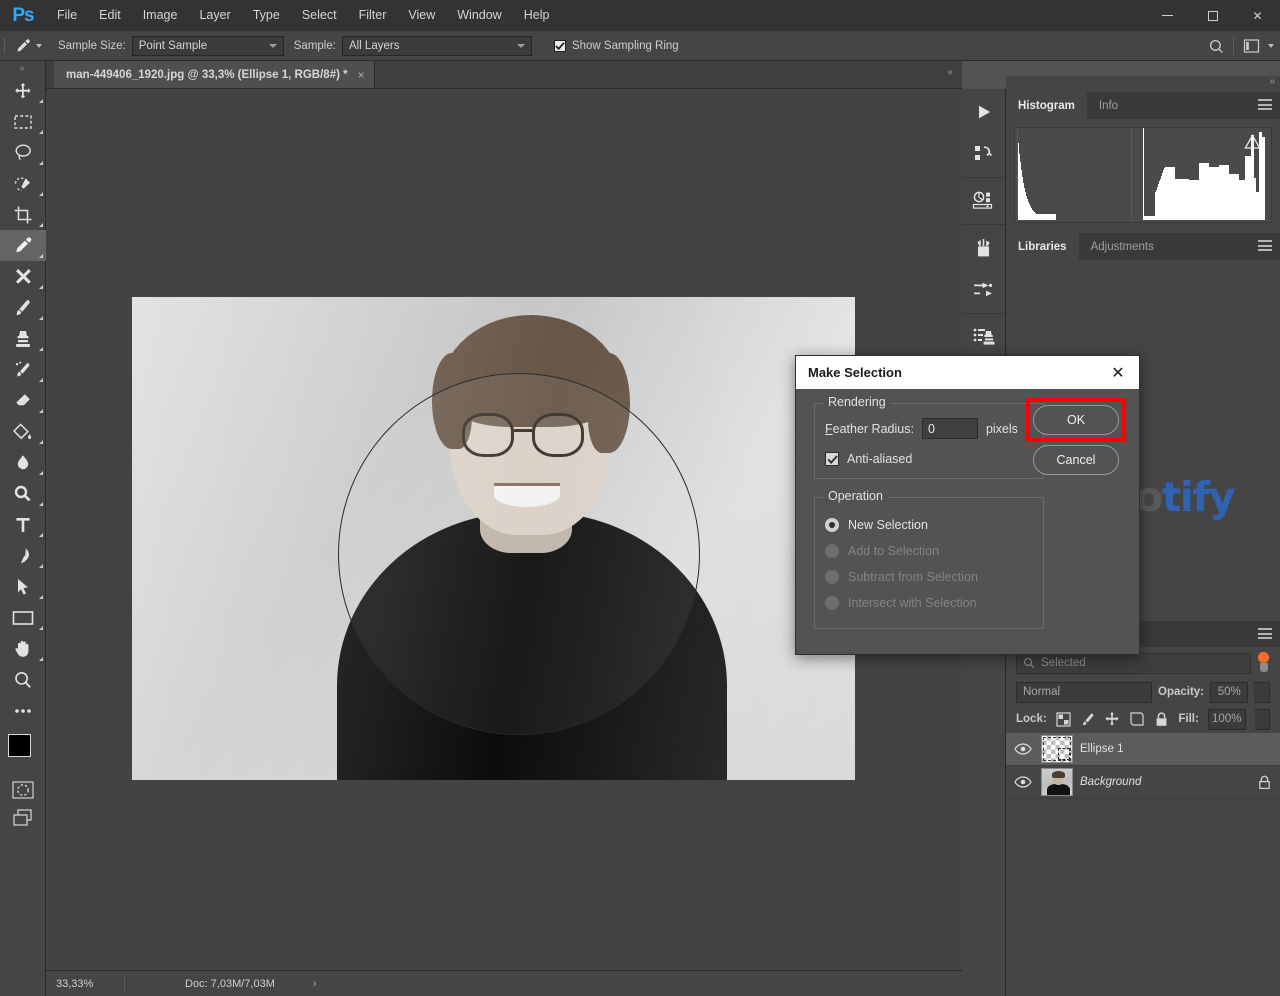 Image resolution: width=1280 pixels, height=996 pixels. I want to click on tab-adjustments: Adjustments, so click(1122, 246).